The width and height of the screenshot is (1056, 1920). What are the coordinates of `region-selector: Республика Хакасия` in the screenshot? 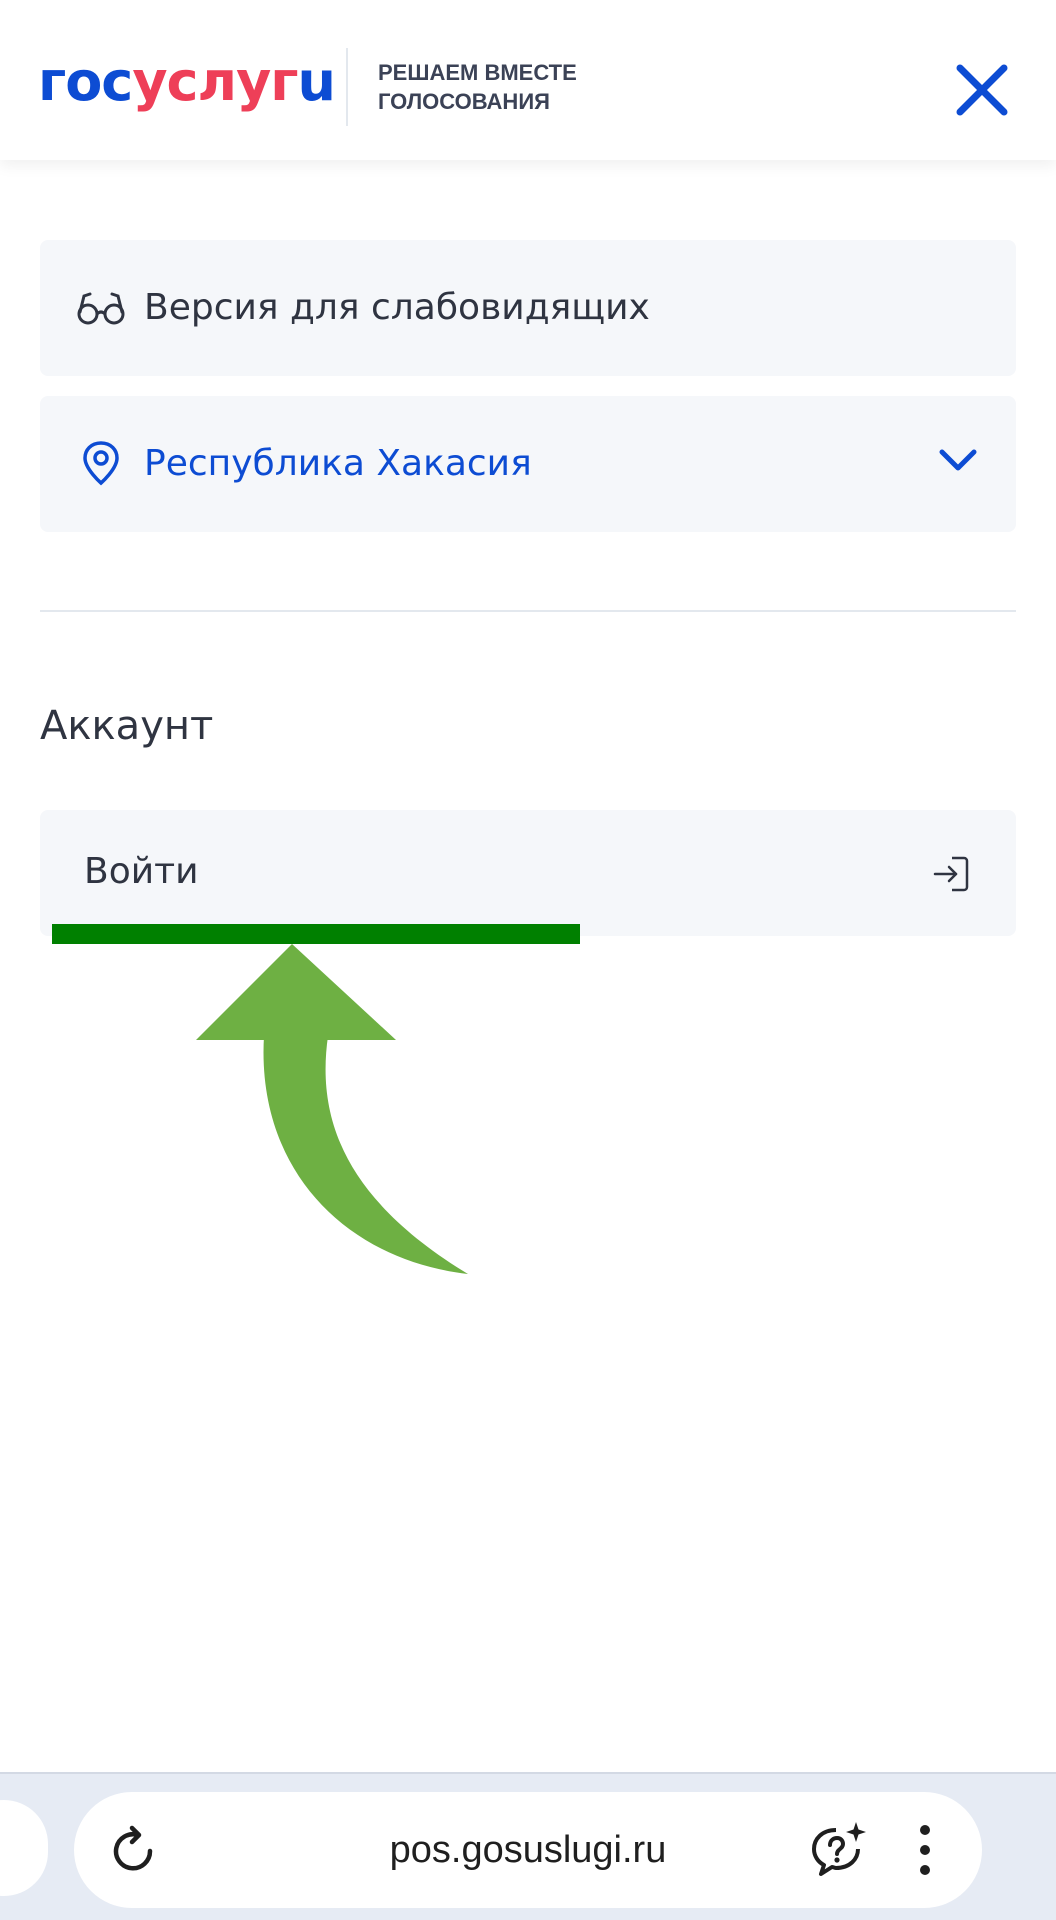 It's located at (528, 464).